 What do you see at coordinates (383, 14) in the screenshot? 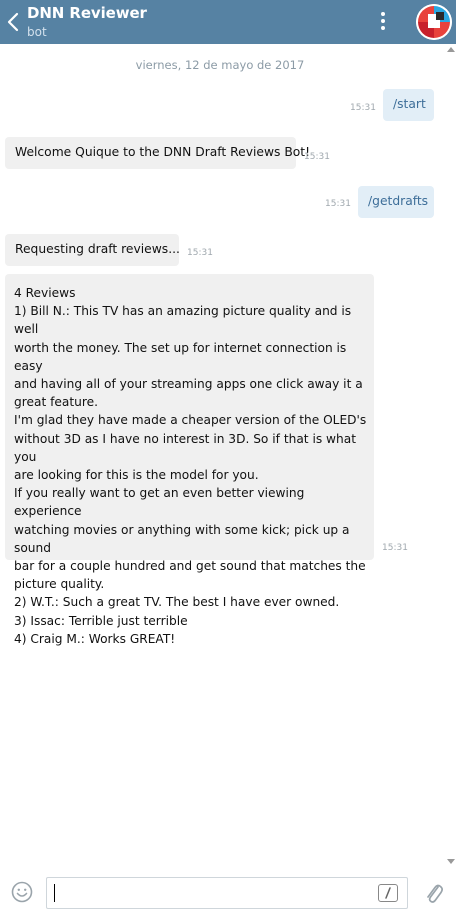
I see `kebab-menu-icon` at bounding box center [383, 14].